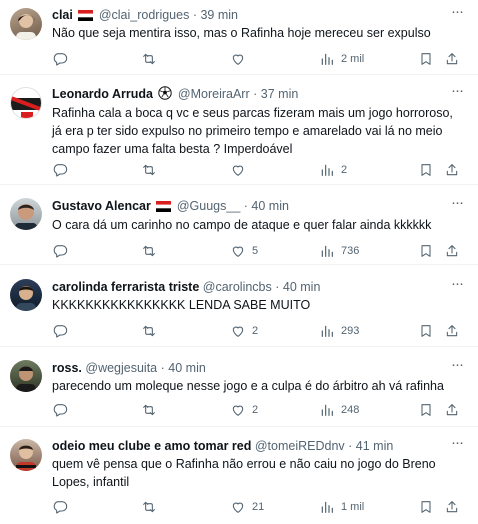 The width and height of the screenshot is (478, 524). I want to click on views-count: 248, so click(350, 410).